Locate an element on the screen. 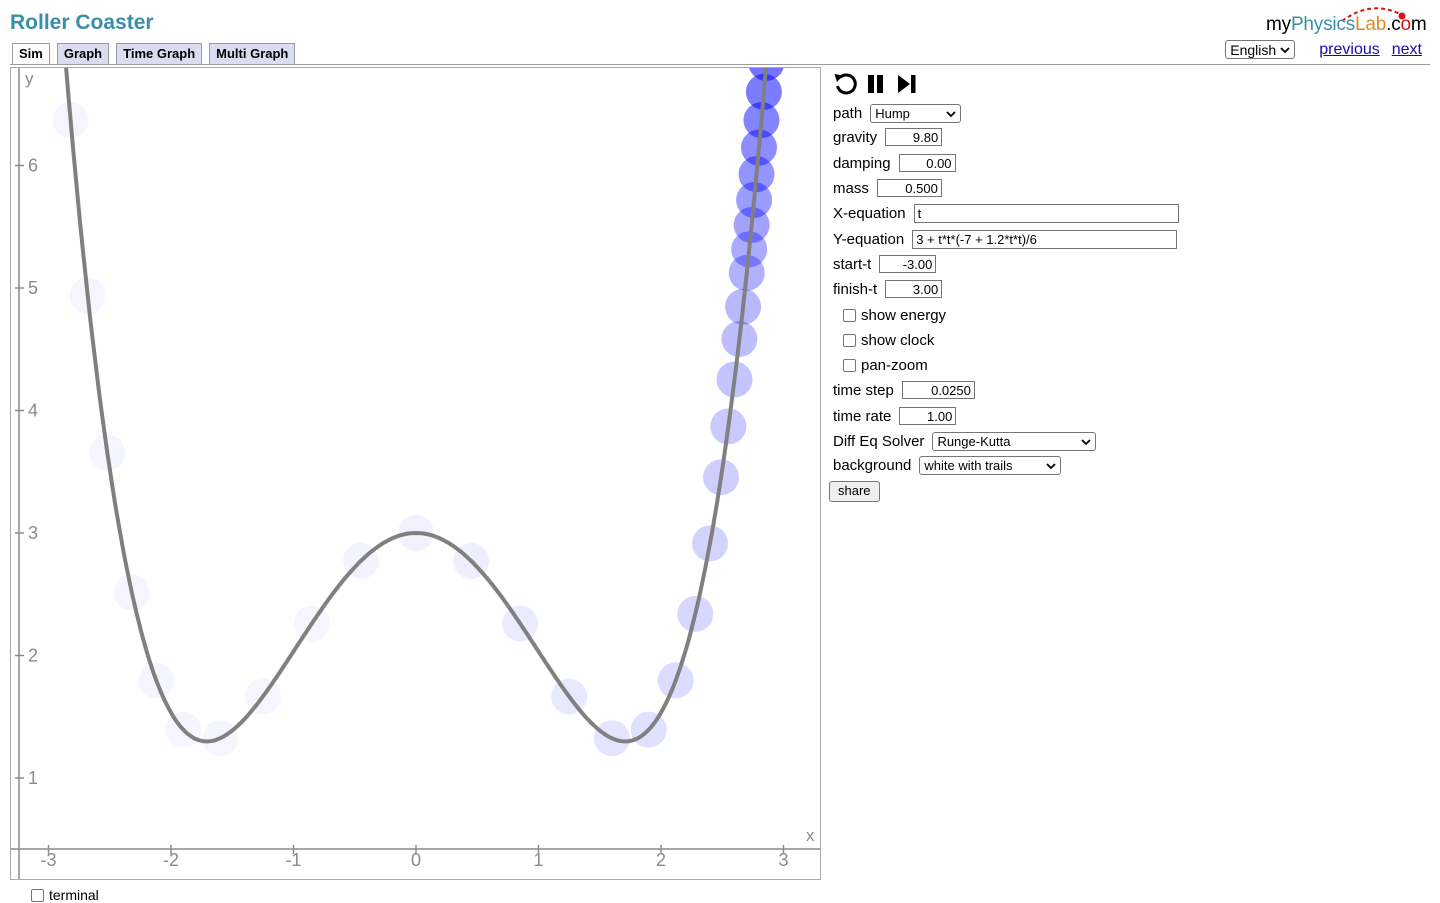 The height and width of the screenshot is (903, 1440). show-energy-checkbox is located at coordinates (849, 315).